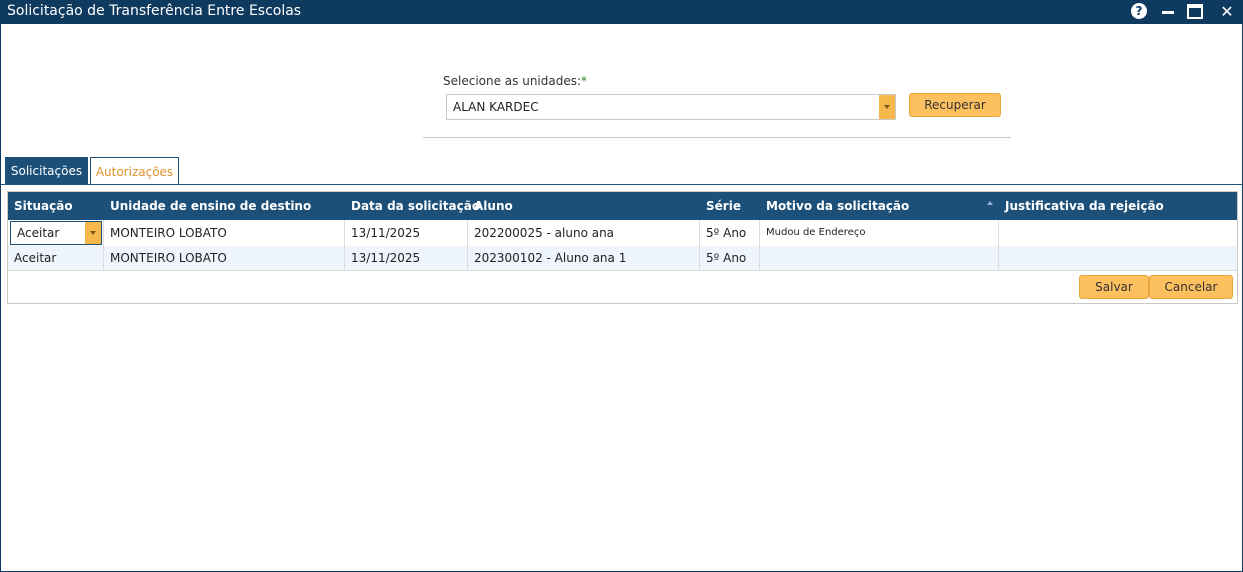 Image resolution: width=1243 pixels, height=572 pixels. I want to click on column-header-aluno: Aluno, so click(493, 206).